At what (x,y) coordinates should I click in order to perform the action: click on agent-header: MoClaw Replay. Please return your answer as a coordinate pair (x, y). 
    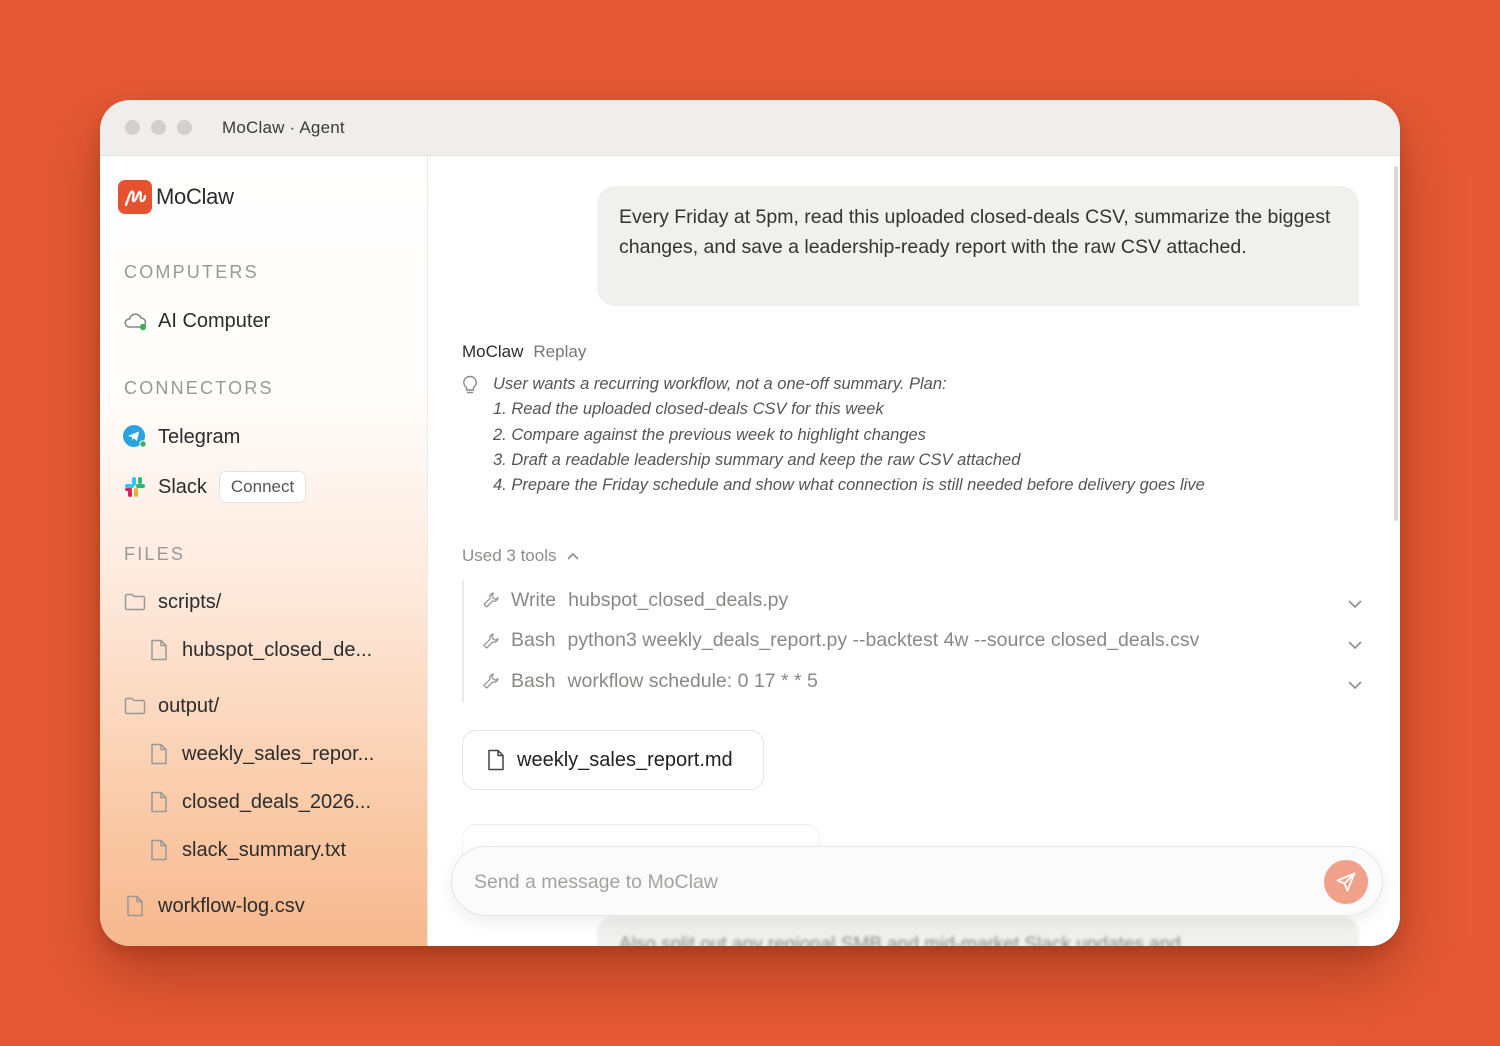
    Looking at the image, I should click on (524, 352).